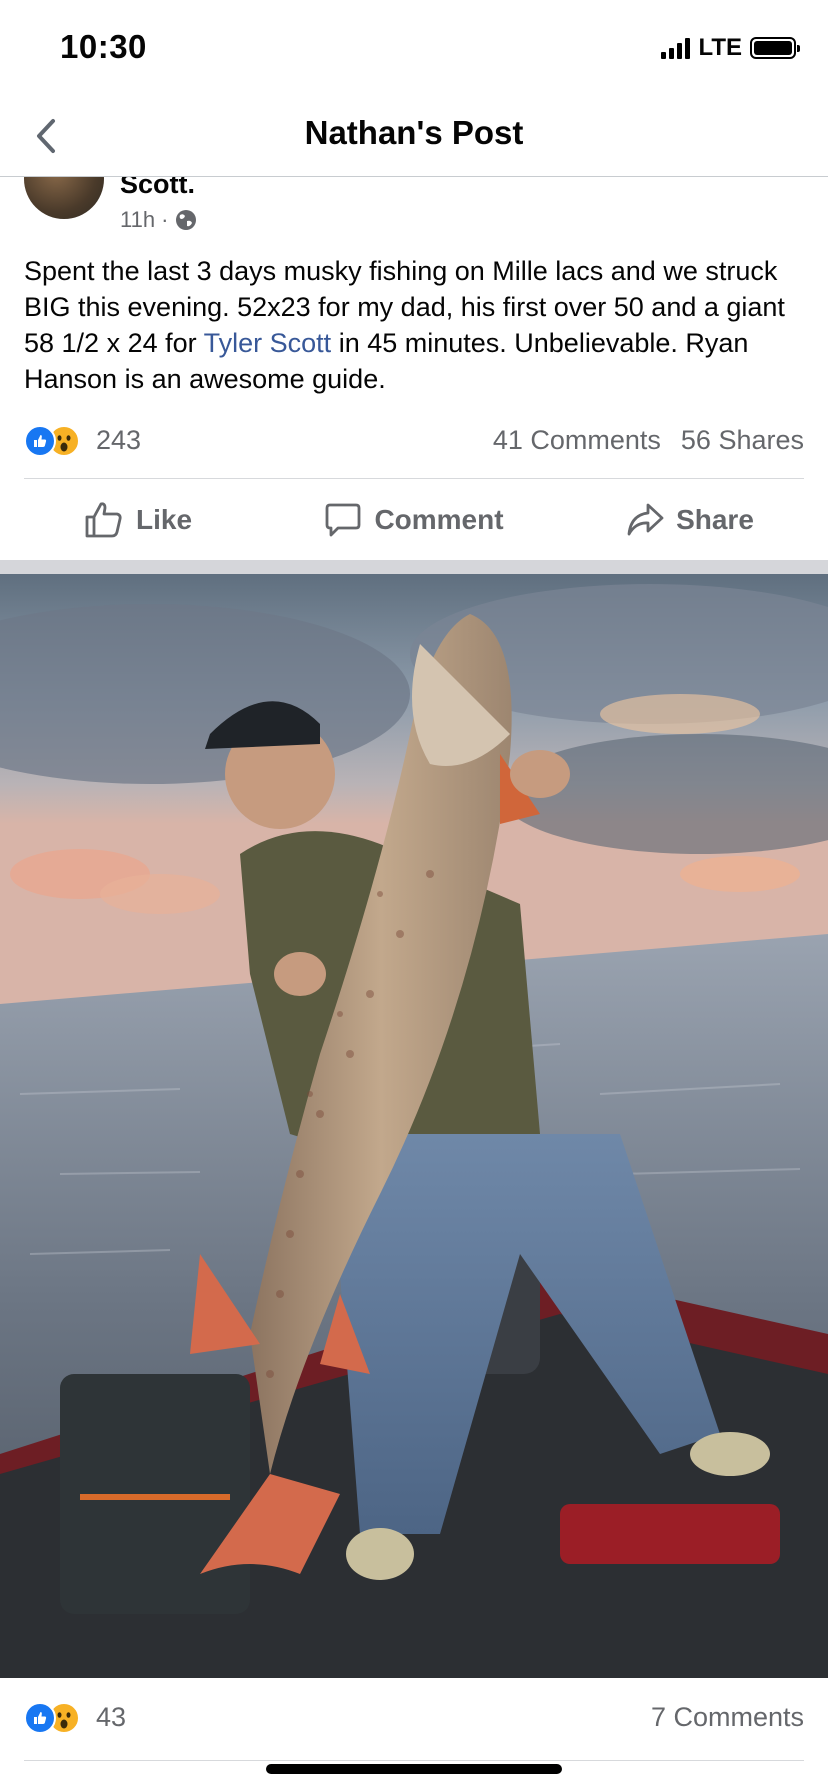  Describe the element at coordinates (414, 567) in the screenshot. I see `post-separator` at that location.